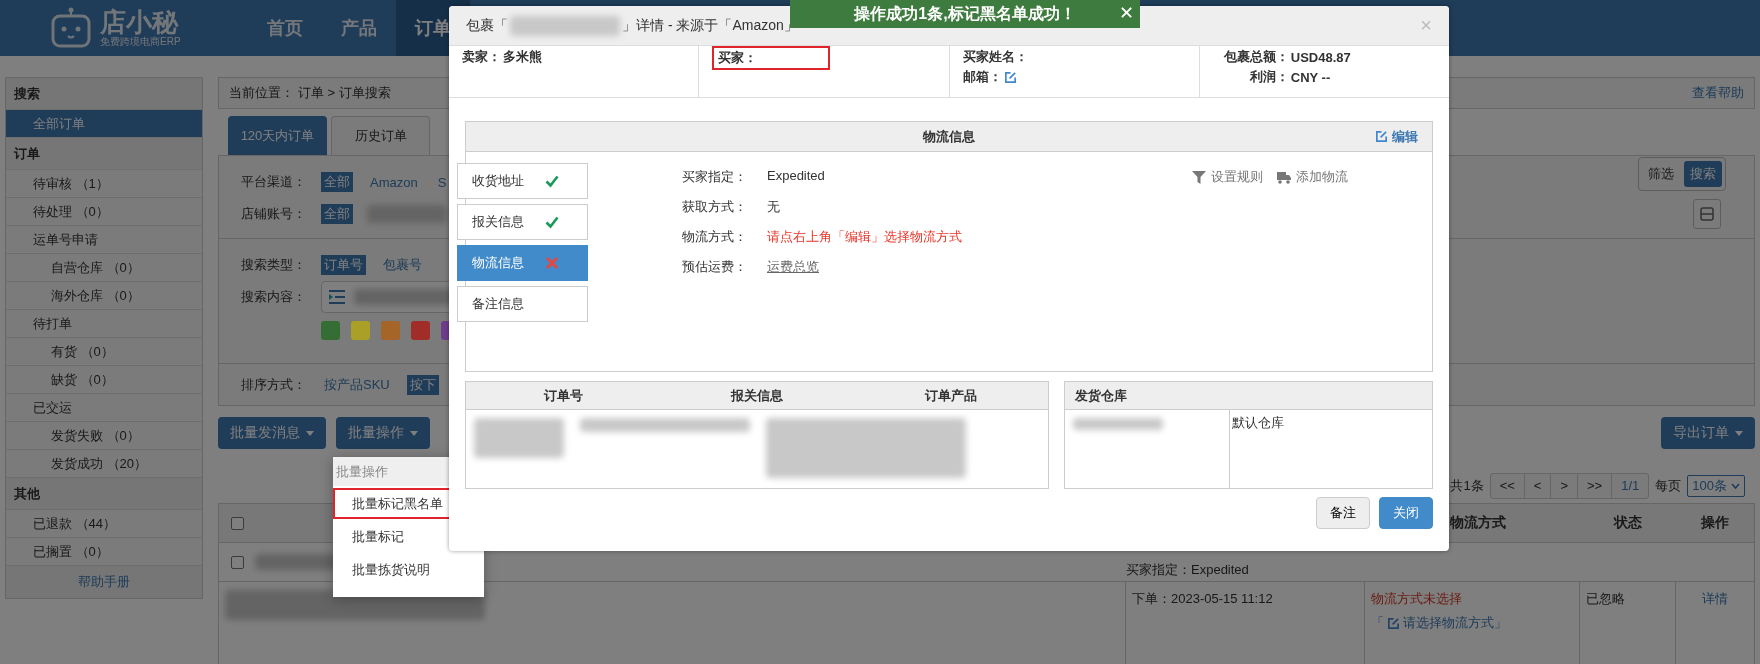 Image resolution: width=1760 pixels, height=664 pixels. What do you see at coordinates (1417, 599) in the screenshot?
I see `logistics-status: 物流方式未选择` at bounding box center [1417, 599].